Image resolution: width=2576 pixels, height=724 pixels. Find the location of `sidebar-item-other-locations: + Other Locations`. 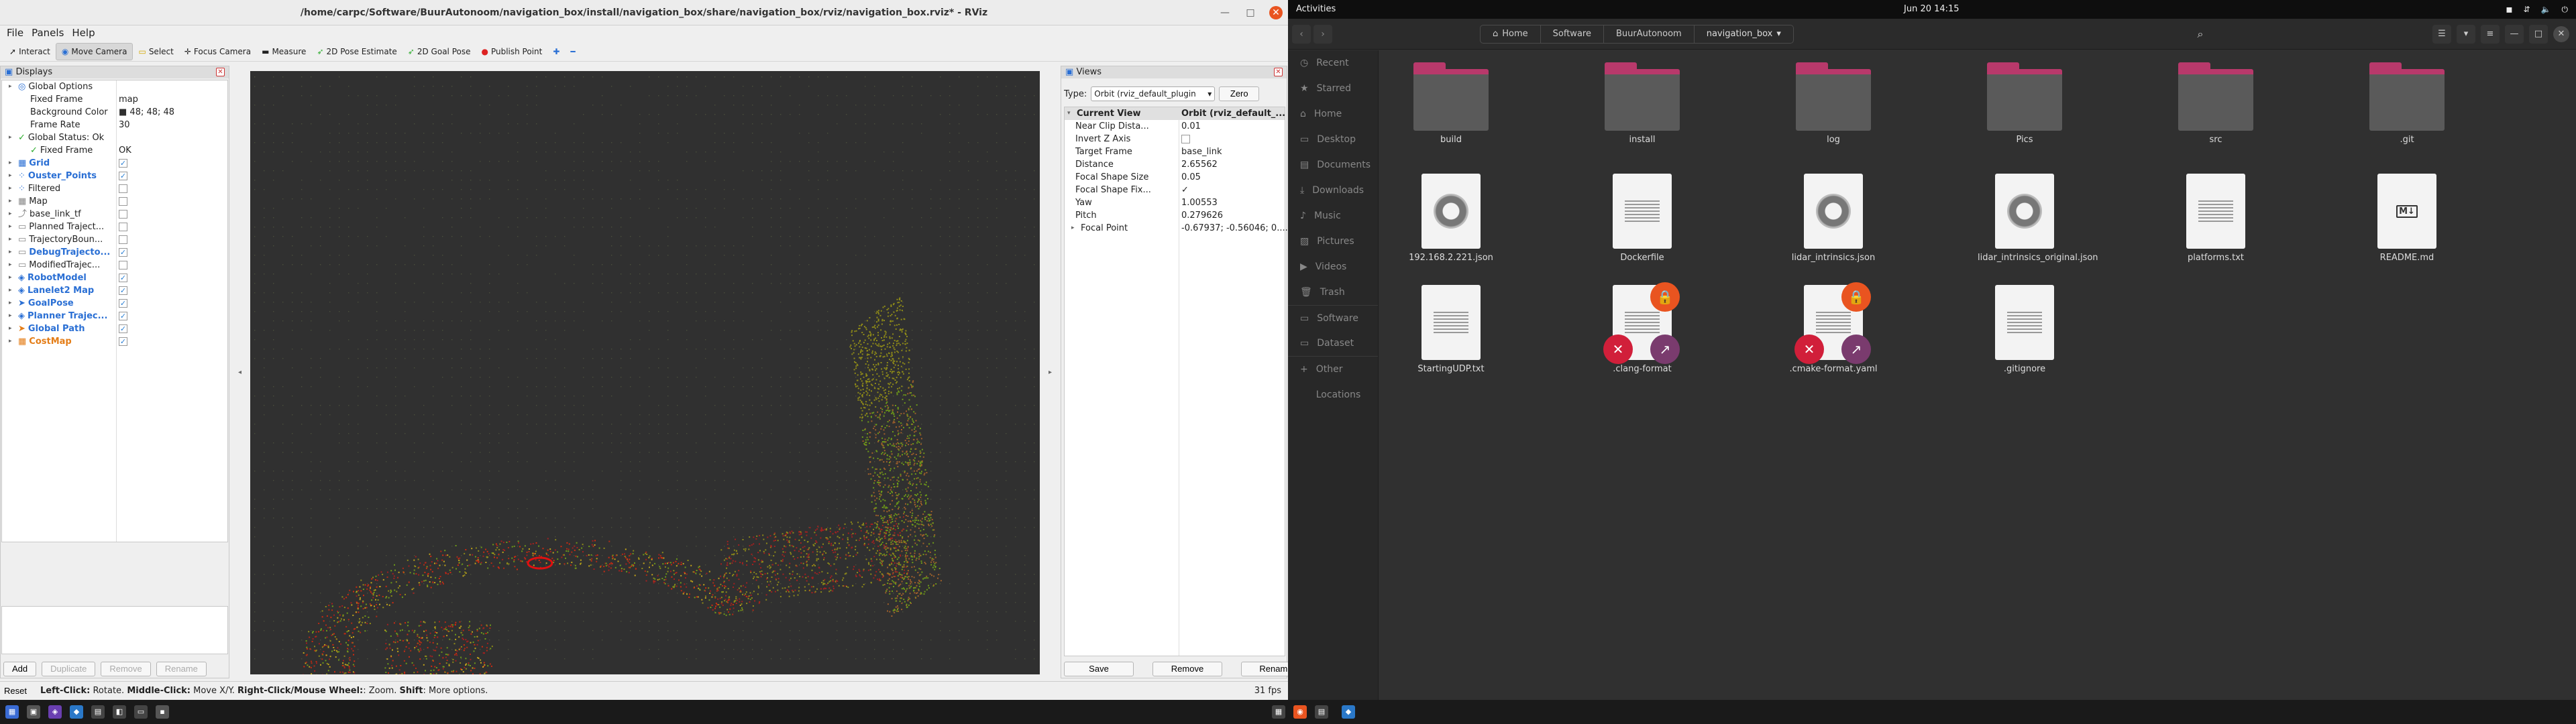

sidebar-item-other-locations: + Other Locations is located at coordinates (1333, 378).